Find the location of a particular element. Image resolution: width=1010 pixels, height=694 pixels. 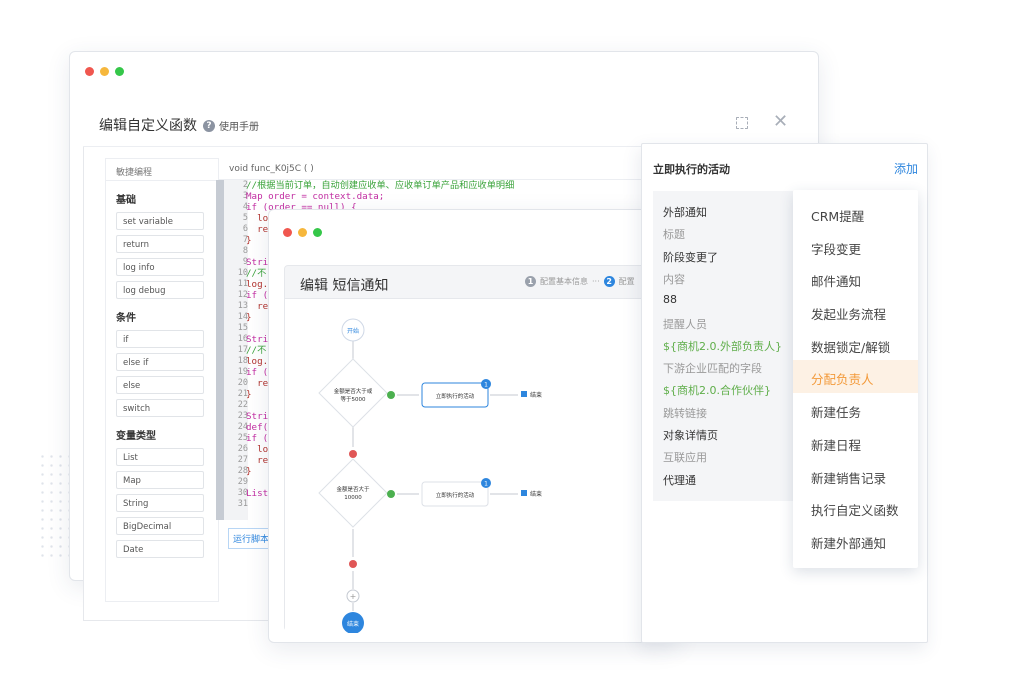

editor-scrollbar is located at coordinates (220, 350).